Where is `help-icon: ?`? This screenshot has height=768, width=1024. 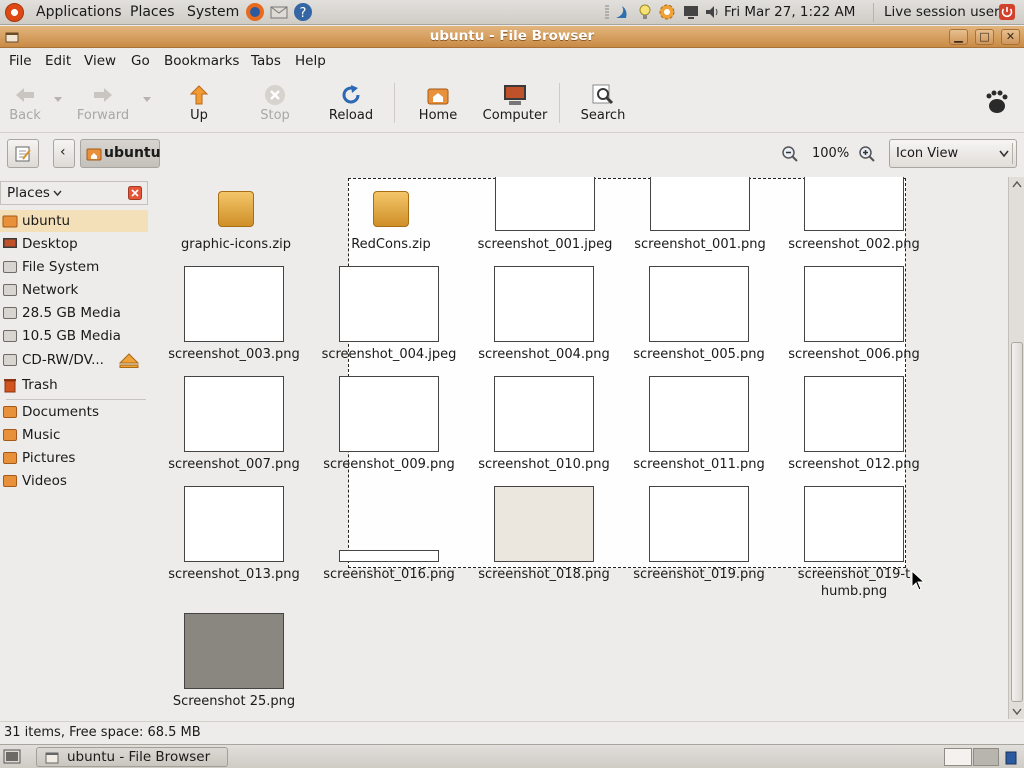
help-icon: ? is located at coordinates (303, 12).